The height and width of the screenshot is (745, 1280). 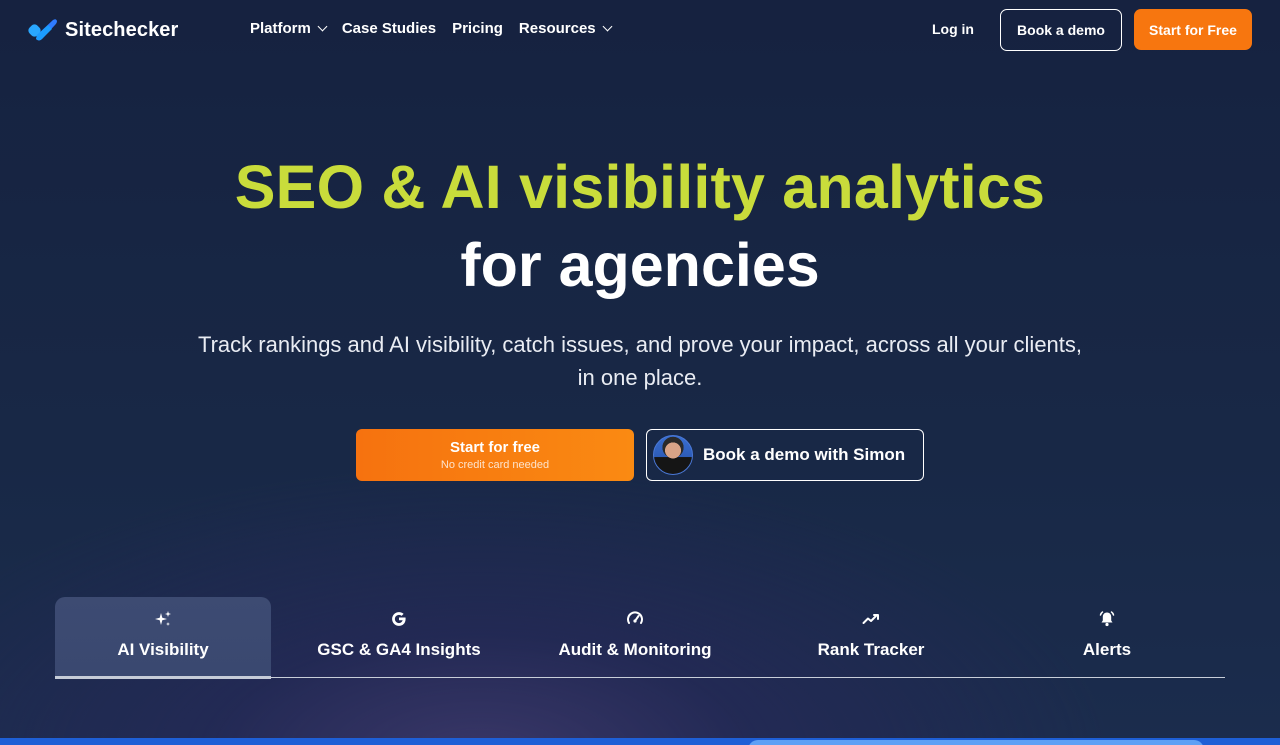 What do you see at coordinates (163, 638) in the screenshot?
I see `tab-ai-visibility: AI Visibility` at bounding box center [163, 638].